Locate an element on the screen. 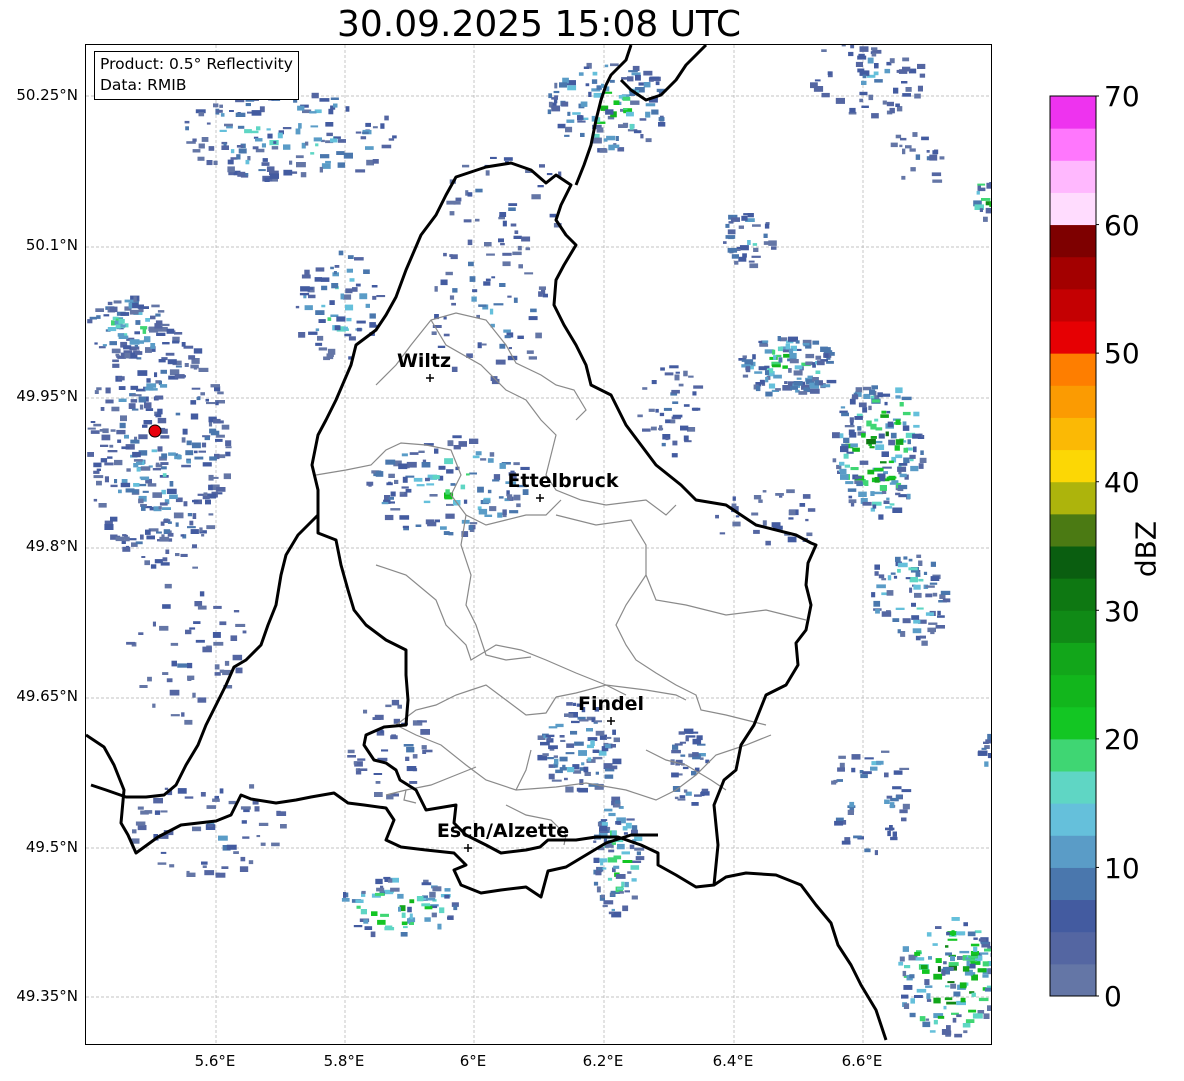 This screenshot has width=1184, height=1081. product-info-box: Product: 0.5° Reflectivity Data: RMIB is located at coordinates (196, 75).